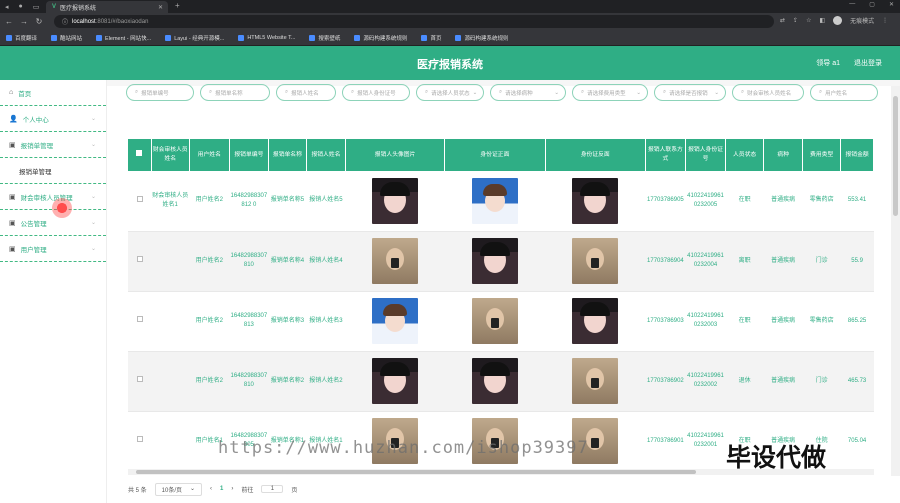 The width and height of the screenshot is (900, 503). Describe the element at coordinates (868, 63) in the screenshot. I see `logout-link: 退出登录` at that location.